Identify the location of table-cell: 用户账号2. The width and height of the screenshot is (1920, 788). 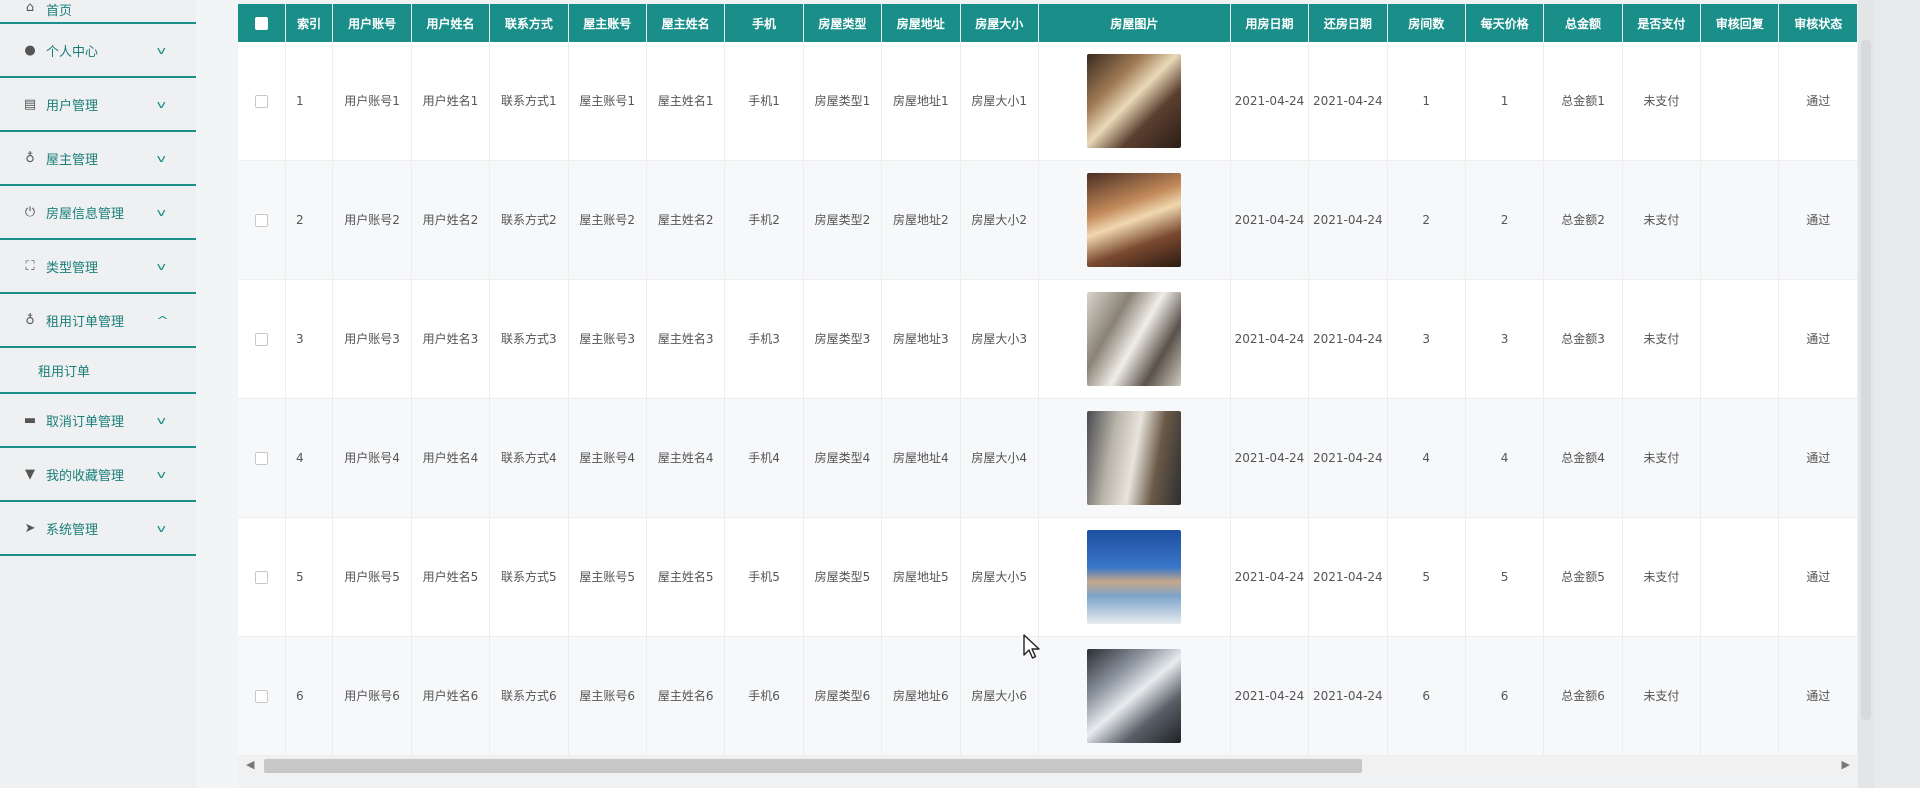
(372, 220).